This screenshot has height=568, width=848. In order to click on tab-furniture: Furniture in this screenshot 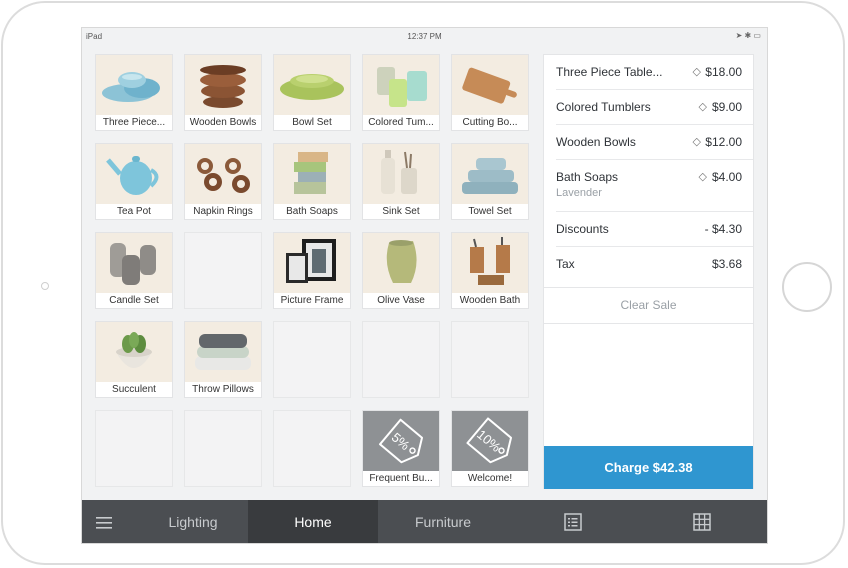, I will do `click(443, 521)`.